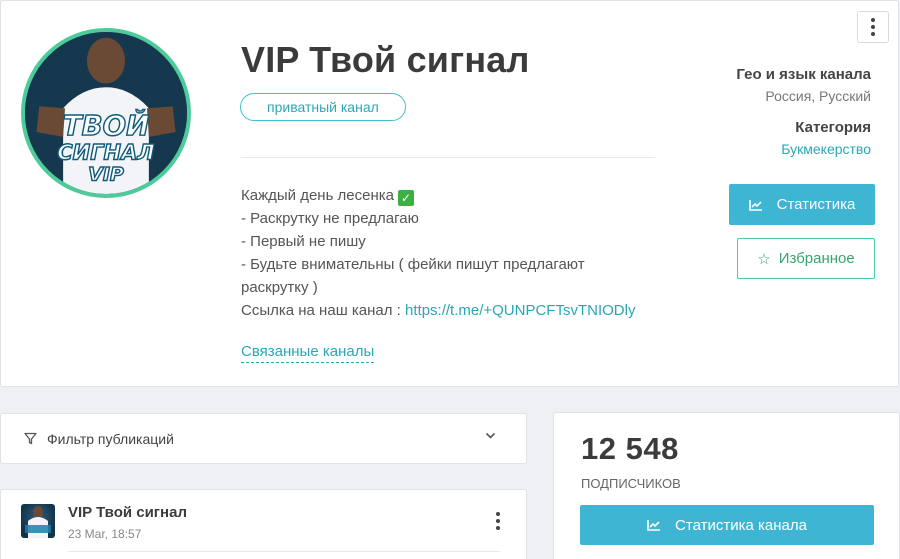  Describe the element at coordinates (308, 352) in the screenshot. I see `related-channels-link: Связанные каналы` at that location.